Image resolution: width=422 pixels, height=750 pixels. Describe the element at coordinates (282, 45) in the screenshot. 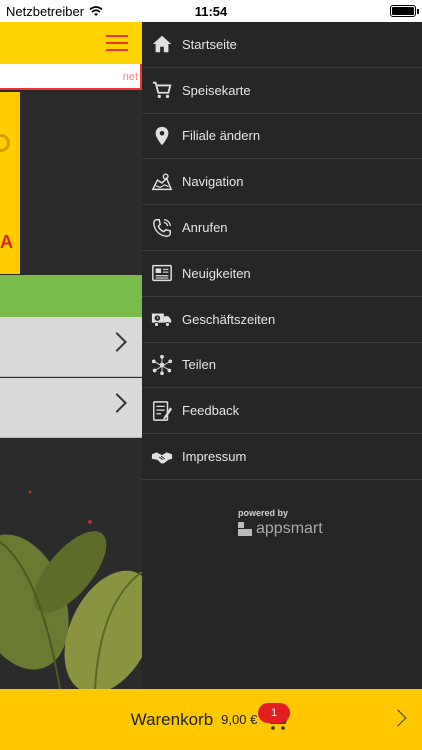

I see `menu-item-startseite: Startseite` at that location.